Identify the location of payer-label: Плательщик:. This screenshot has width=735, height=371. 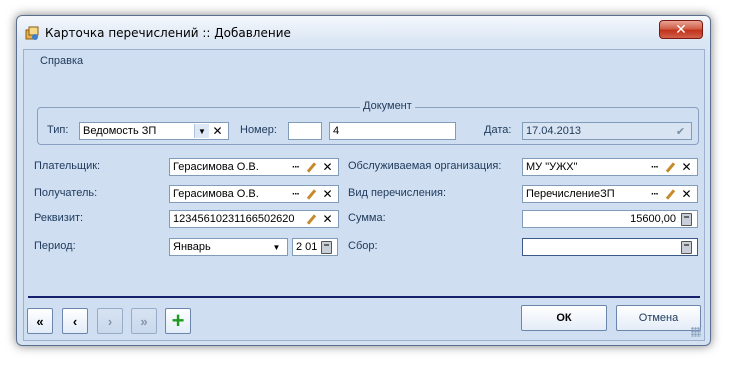
(67, 166).